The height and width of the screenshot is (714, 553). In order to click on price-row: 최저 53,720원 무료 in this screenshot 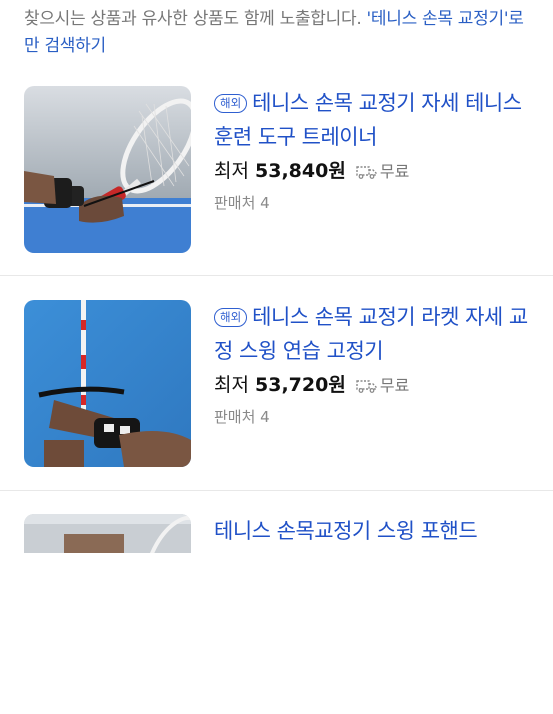, I will do `click(373, 385)`.